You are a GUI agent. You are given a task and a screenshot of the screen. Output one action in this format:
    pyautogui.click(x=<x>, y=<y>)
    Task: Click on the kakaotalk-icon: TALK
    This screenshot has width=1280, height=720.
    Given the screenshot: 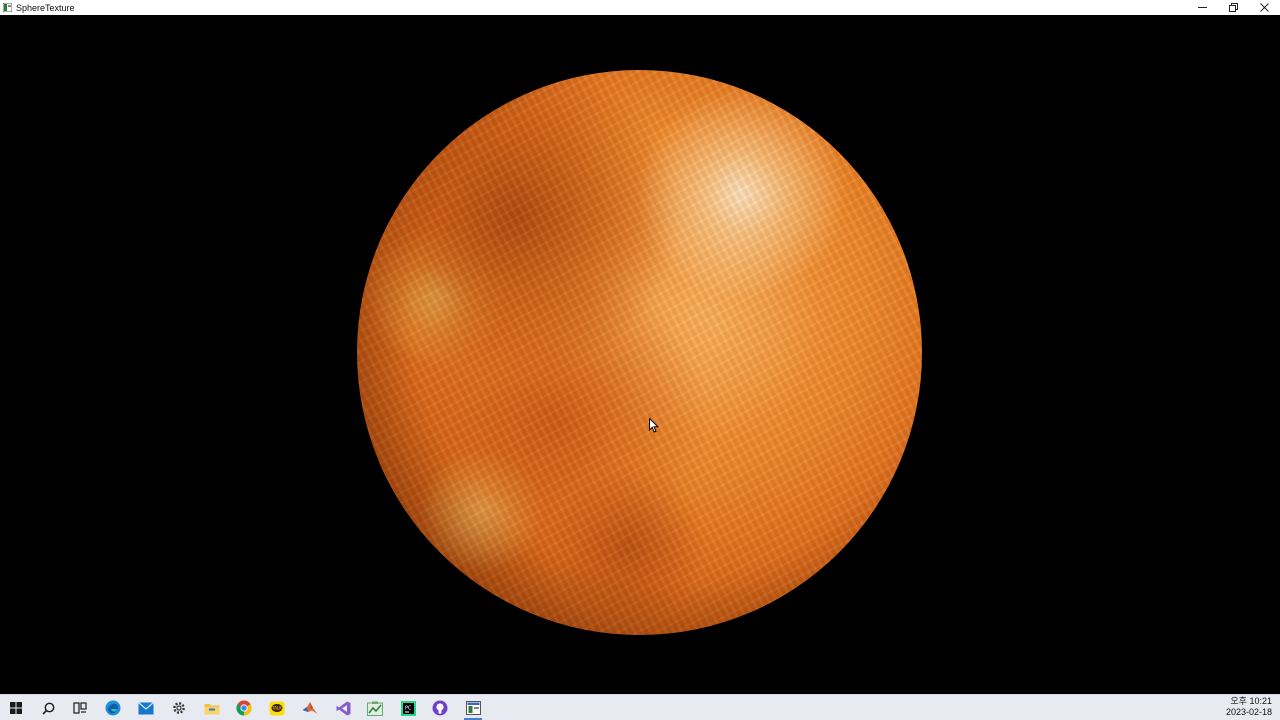 What is the action you would take?
    pyautogui.click(x=277, y=708)
    